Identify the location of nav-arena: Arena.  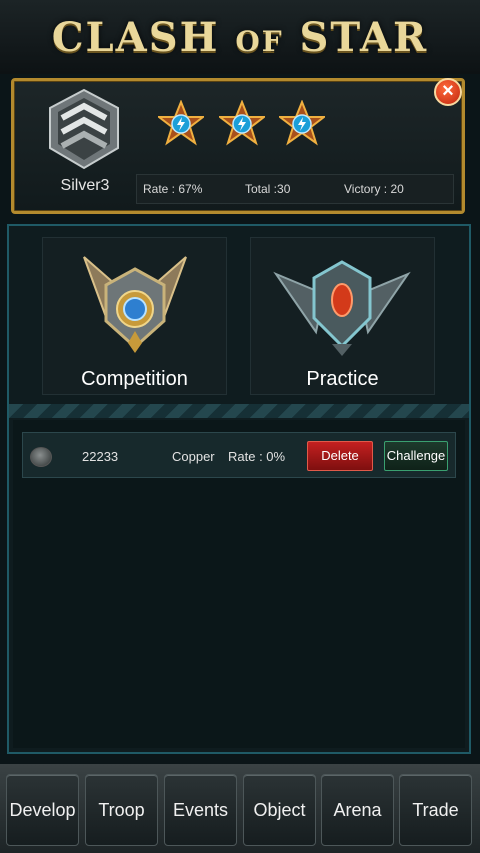
(357, 810).